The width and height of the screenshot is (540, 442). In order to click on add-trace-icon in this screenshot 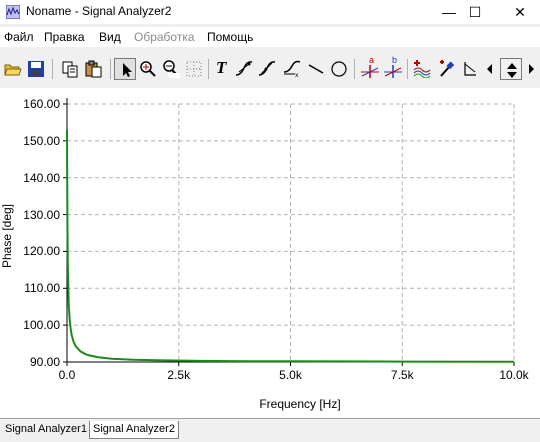, I will do `click(422, 69)`.